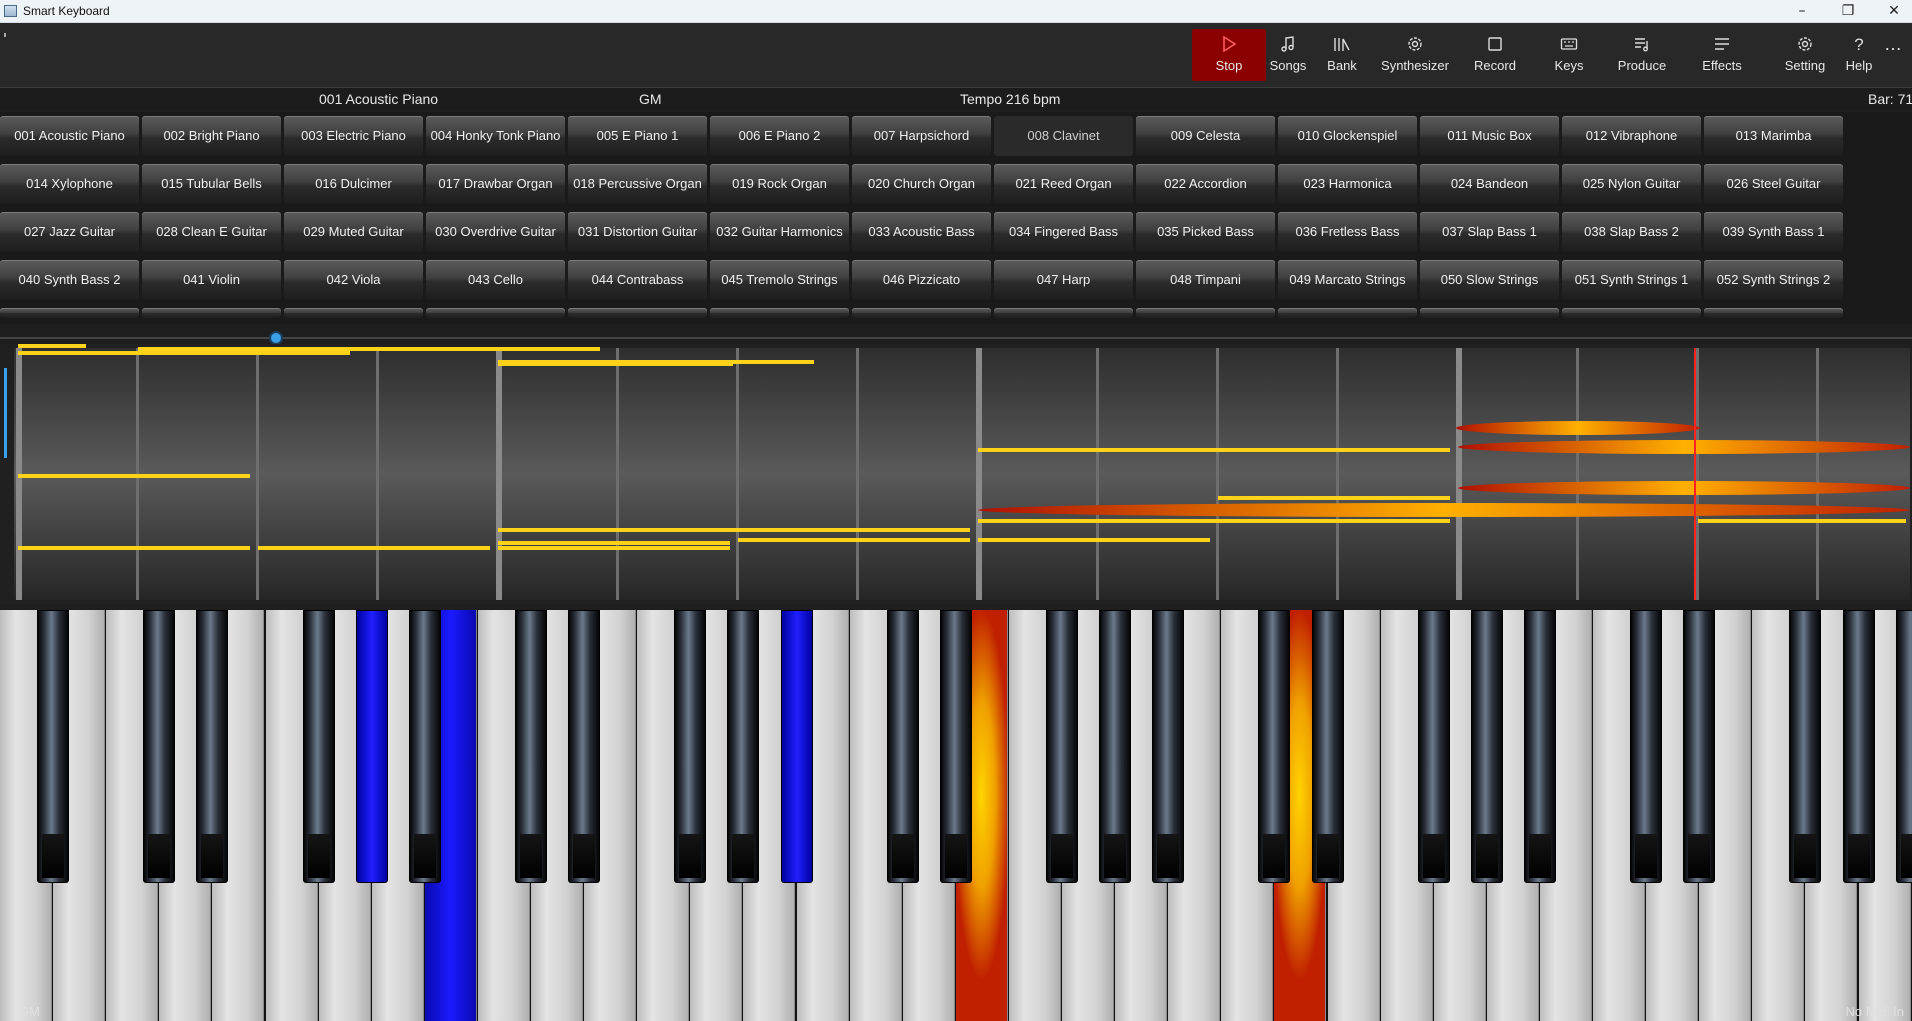 This screenshot has width=1912, height=1021. What do you see at coordinates (1063, 280) in the screenshot?
I see `instrument-button: 047 Harp` at bounding box center [1063, 280].